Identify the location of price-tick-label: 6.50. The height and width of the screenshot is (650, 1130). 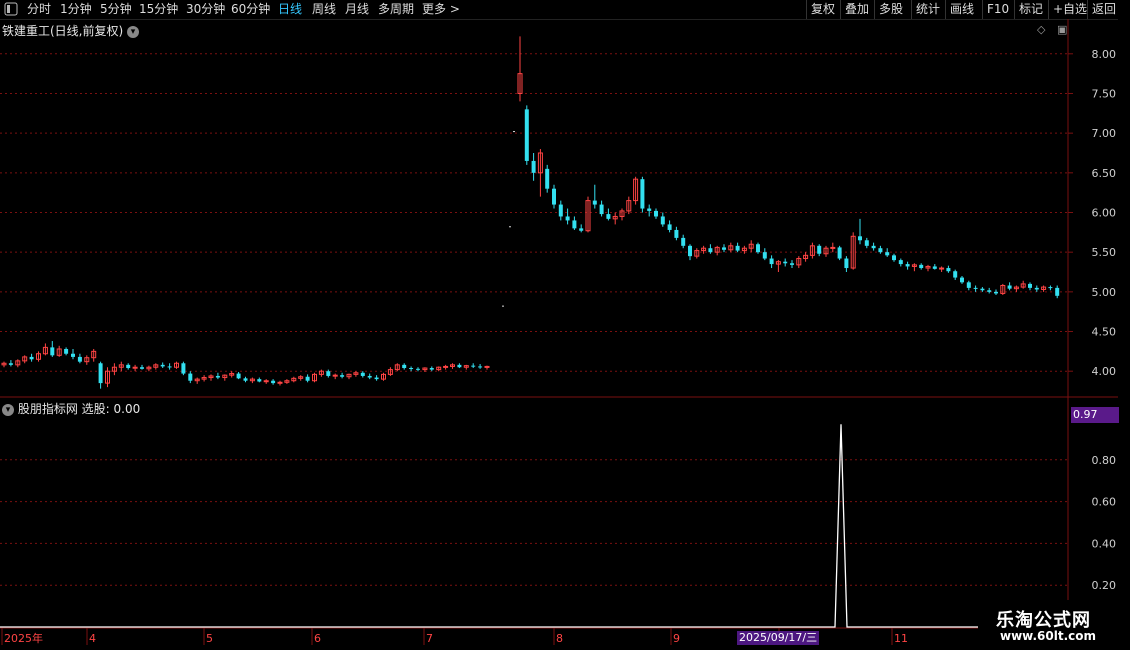
(1104, 173).